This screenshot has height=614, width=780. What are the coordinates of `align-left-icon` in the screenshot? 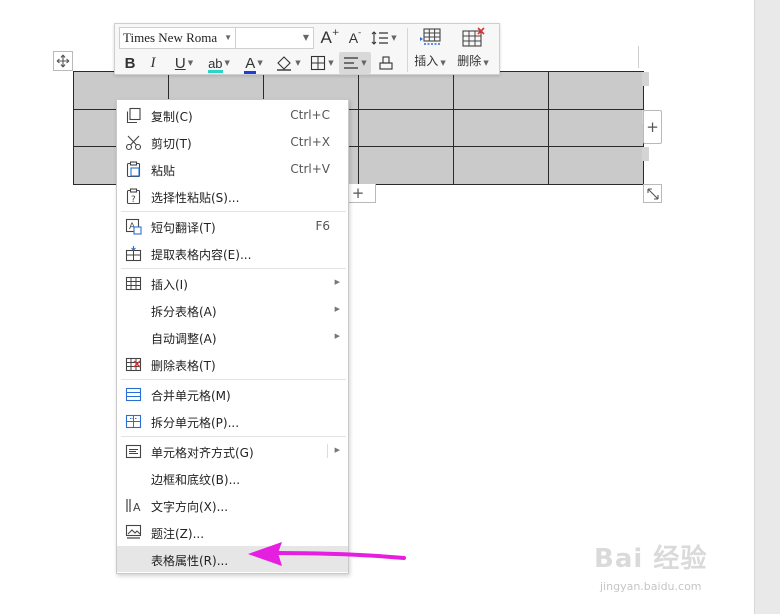 It's located at (351, 63).